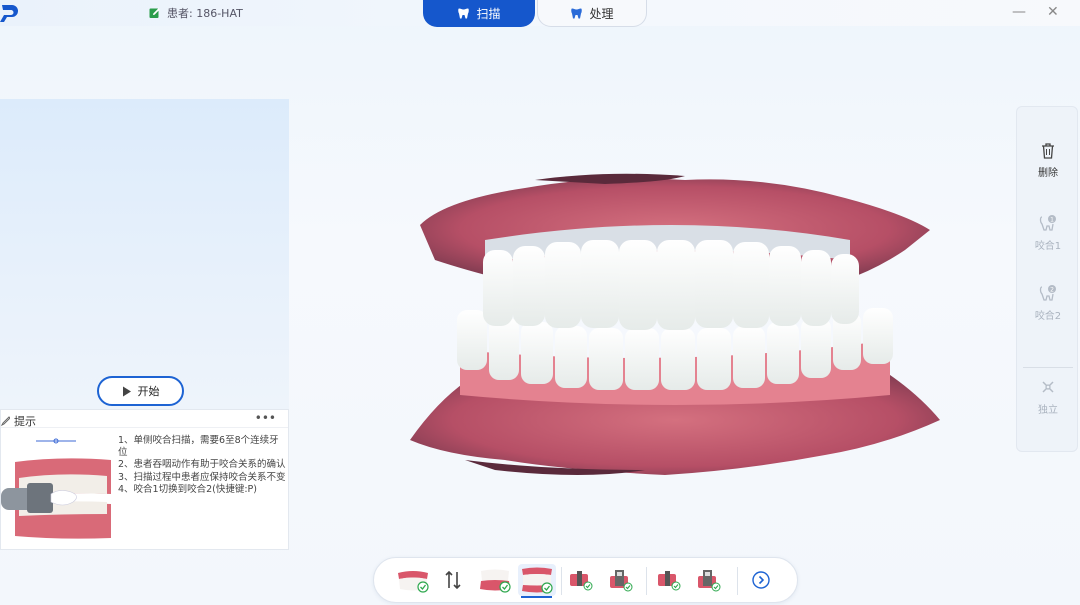 The width and height of the screenshot is (1080, 605). I want to click on next-arrow-icon, so click(761, 580).